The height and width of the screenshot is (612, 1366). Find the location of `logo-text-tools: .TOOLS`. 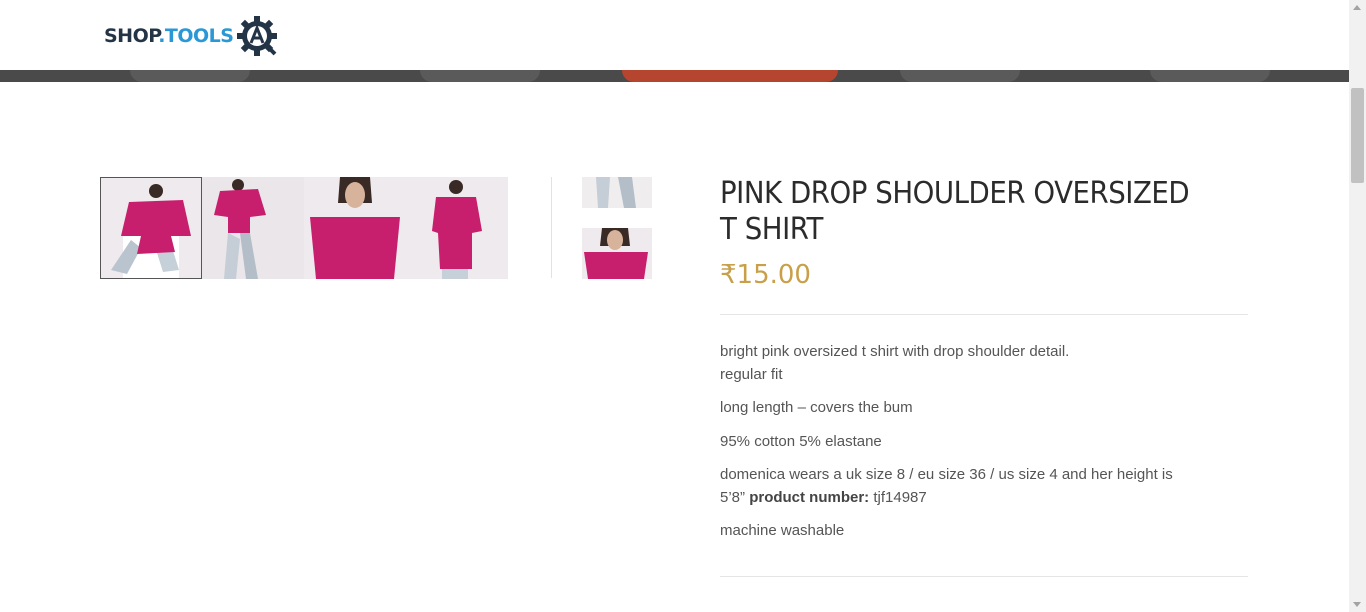

logo-text-tools: .TOOLS is located at coordinates (196, 36).